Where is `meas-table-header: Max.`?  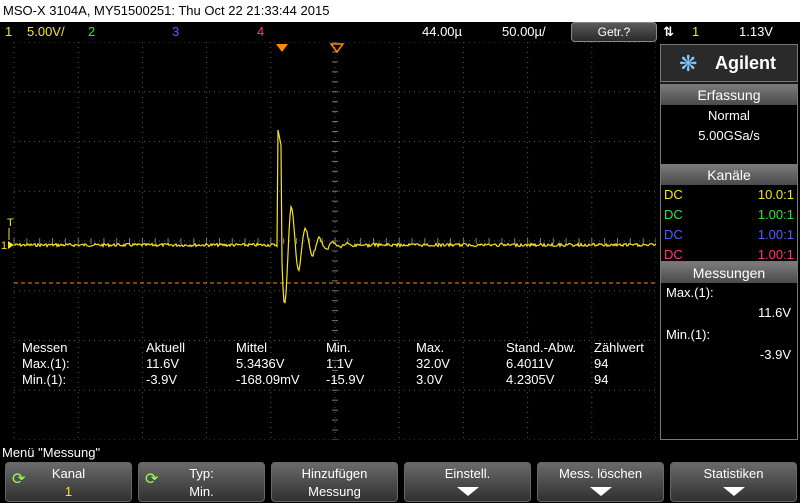
meas-table-header: Max. is located at coordinates (430, 347).